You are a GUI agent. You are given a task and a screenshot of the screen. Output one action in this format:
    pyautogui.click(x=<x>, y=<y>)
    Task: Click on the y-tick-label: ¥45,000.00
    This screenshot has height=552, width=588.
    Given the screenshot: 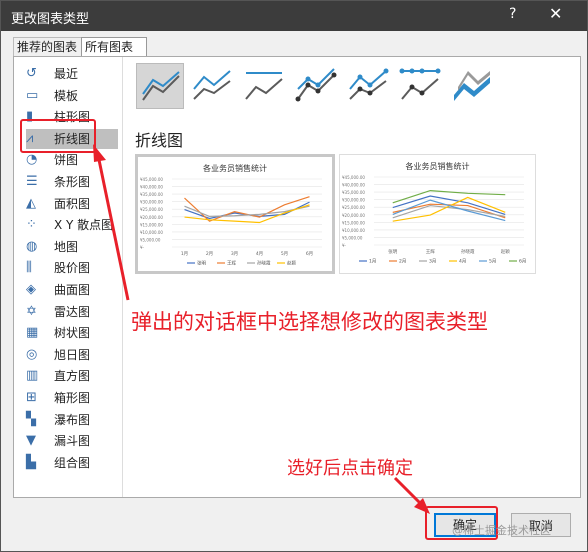 What is the action you would take?
    pyautogui.click(x=151, y=179)
    